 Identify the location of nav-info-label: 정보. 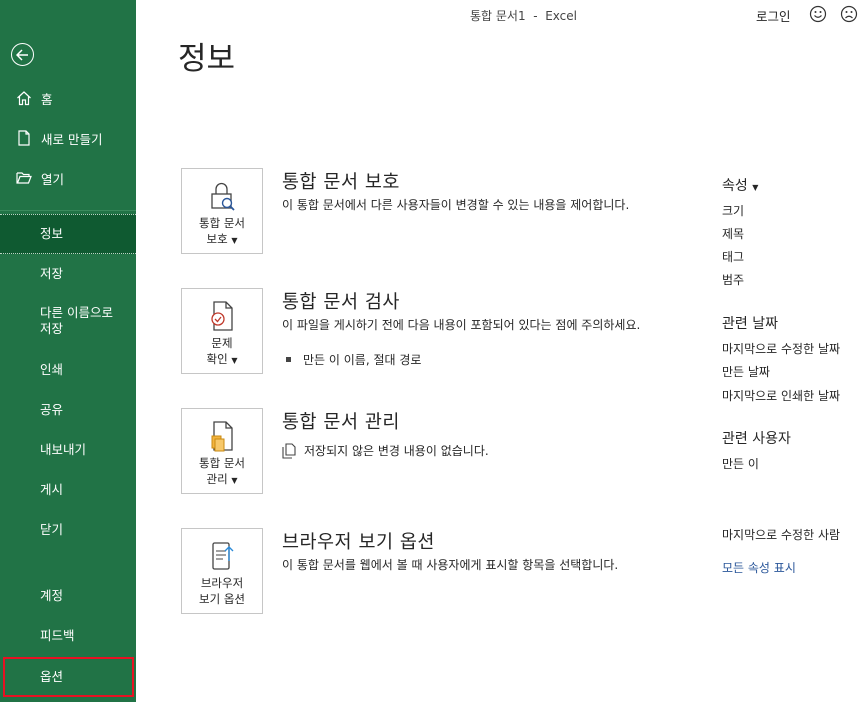
(52, 233).